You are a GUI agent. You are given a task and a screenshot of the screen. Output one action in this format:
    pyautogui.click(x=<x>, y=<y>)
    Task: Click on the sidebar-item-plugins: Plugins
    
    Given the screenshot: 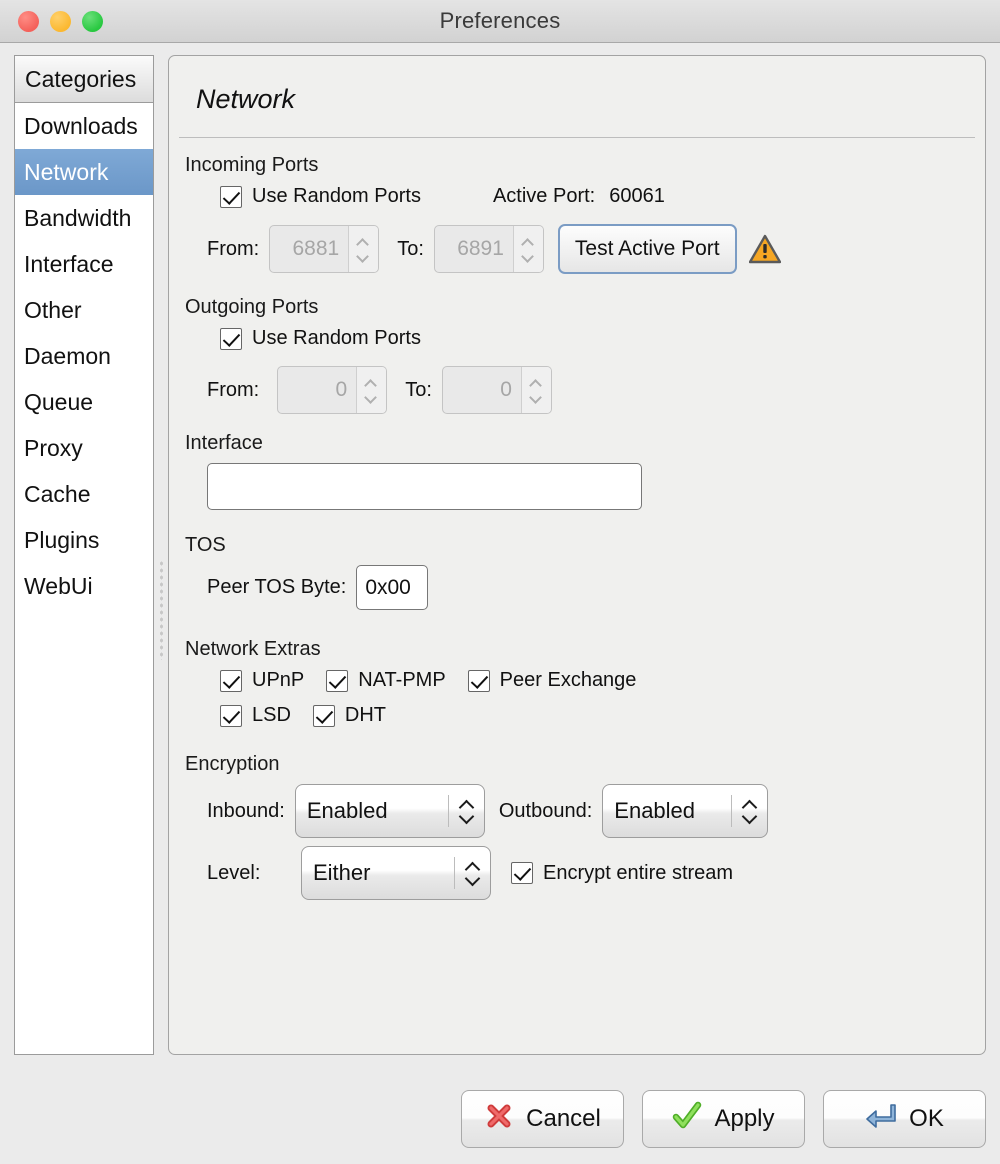 What is the action you would take?
    pyautogui.click(x=84, y=540)
    